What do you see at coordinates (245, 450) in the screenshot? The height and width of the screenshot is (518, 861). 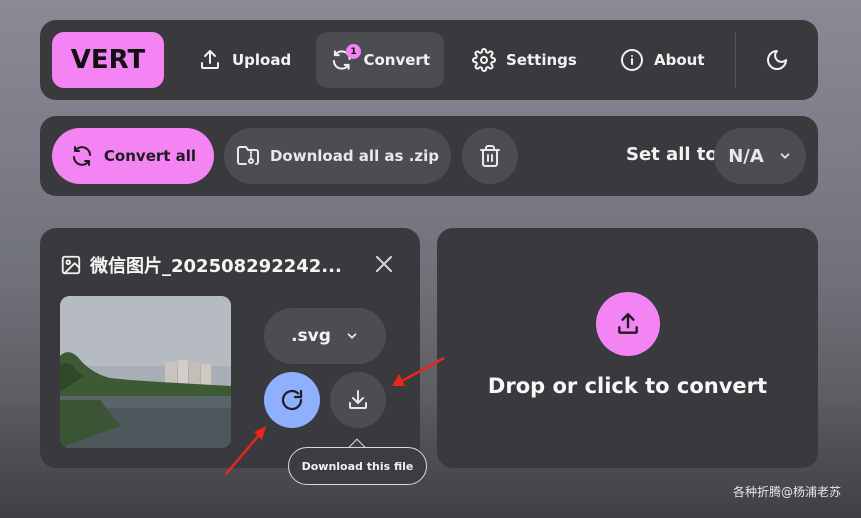 I see `annotation-arrow-convert` at bounding box center [245, 450].